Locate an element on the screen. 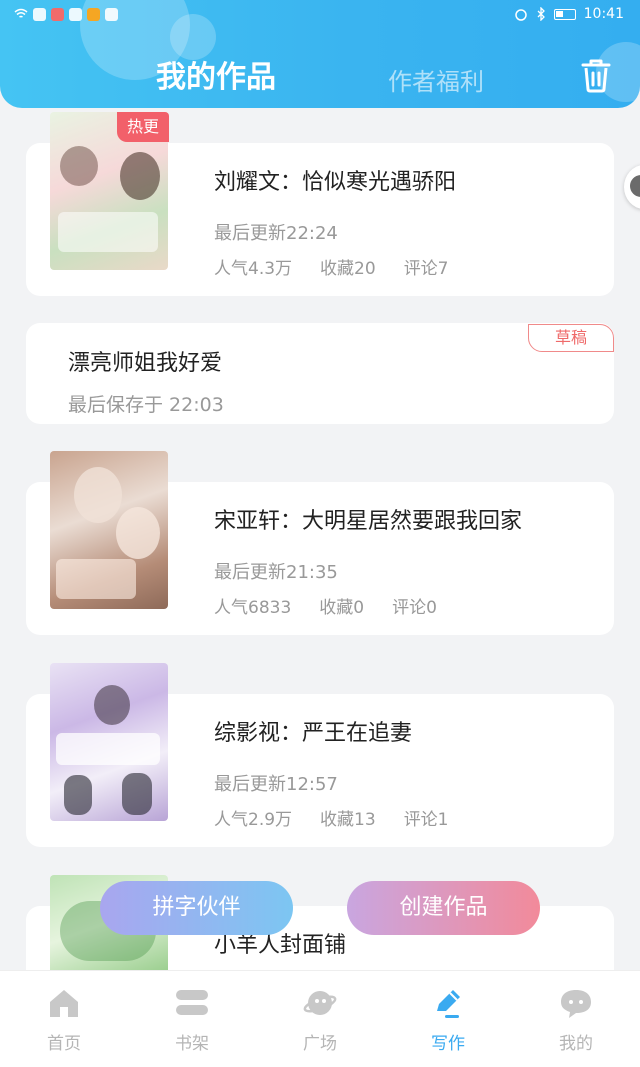 The image size is (640, 1067). work-comments: 评论1 is located at coordinates (426, 820).